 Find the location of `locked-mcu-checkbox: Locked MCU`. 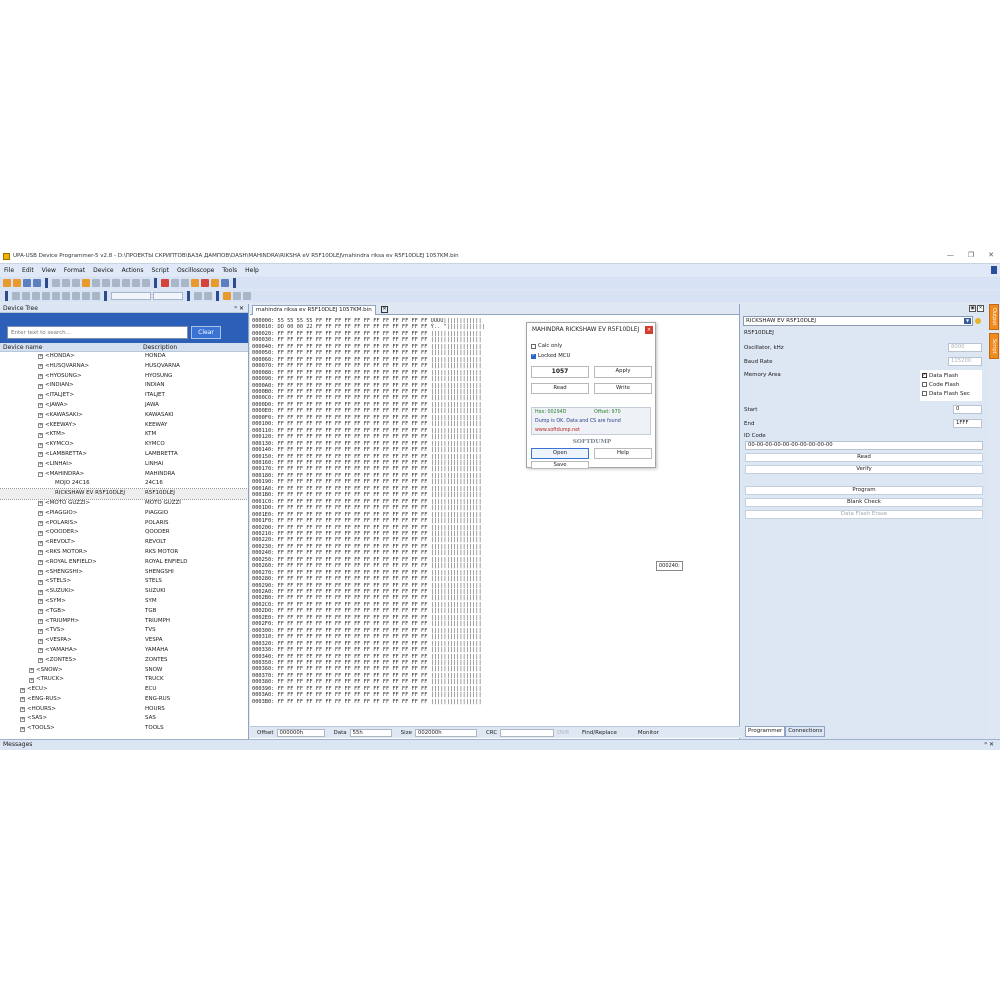

locked-mcu-checkbox: Locked MCU is located at coordinates (550, 355).